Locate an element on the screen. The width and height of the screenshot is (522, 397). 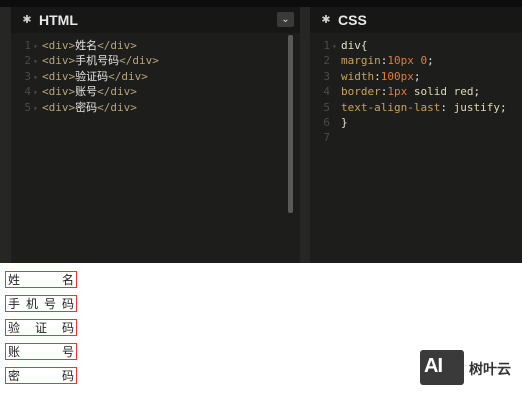
css-value: justify is located at coordinates (473, 107).